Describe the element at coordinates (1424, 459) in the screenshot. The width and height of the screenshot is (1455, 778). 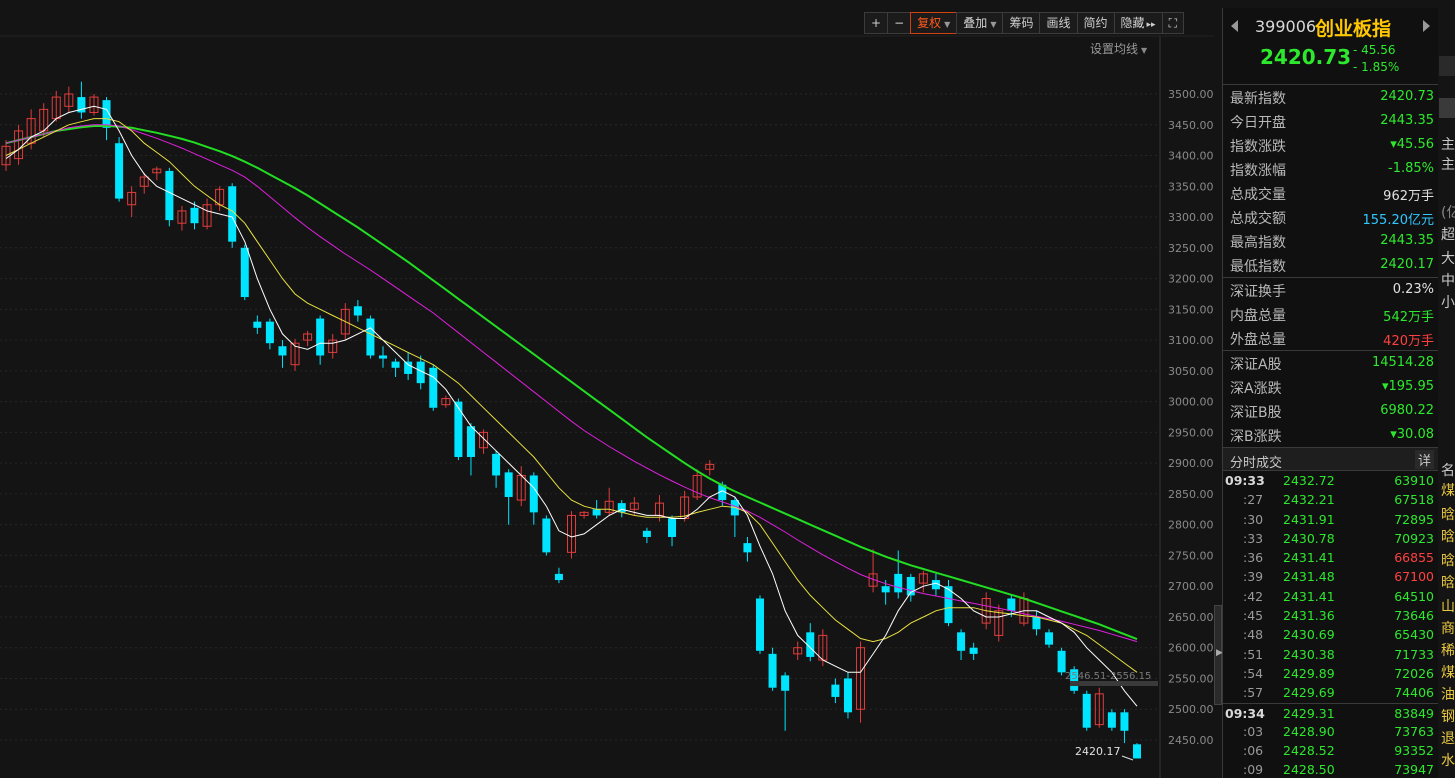
I see `tick-detail-button: 详` at that location.